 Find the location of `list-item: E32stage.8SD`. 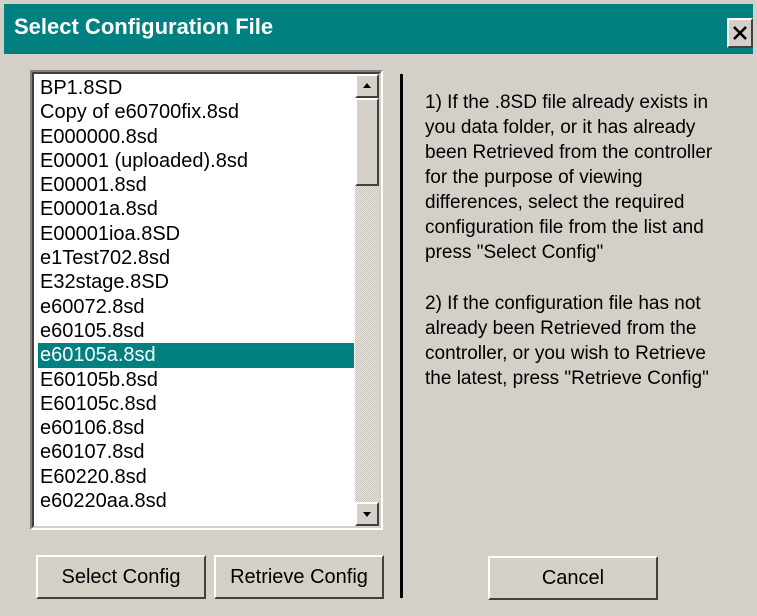

list-item: E32stage.8SD is located at coordinates (196, 282).